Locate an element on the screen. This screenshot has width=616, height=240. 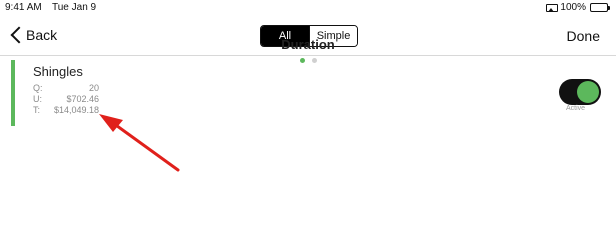
stat-total-value: $14,049.18 is located at coordinates (76, 110).